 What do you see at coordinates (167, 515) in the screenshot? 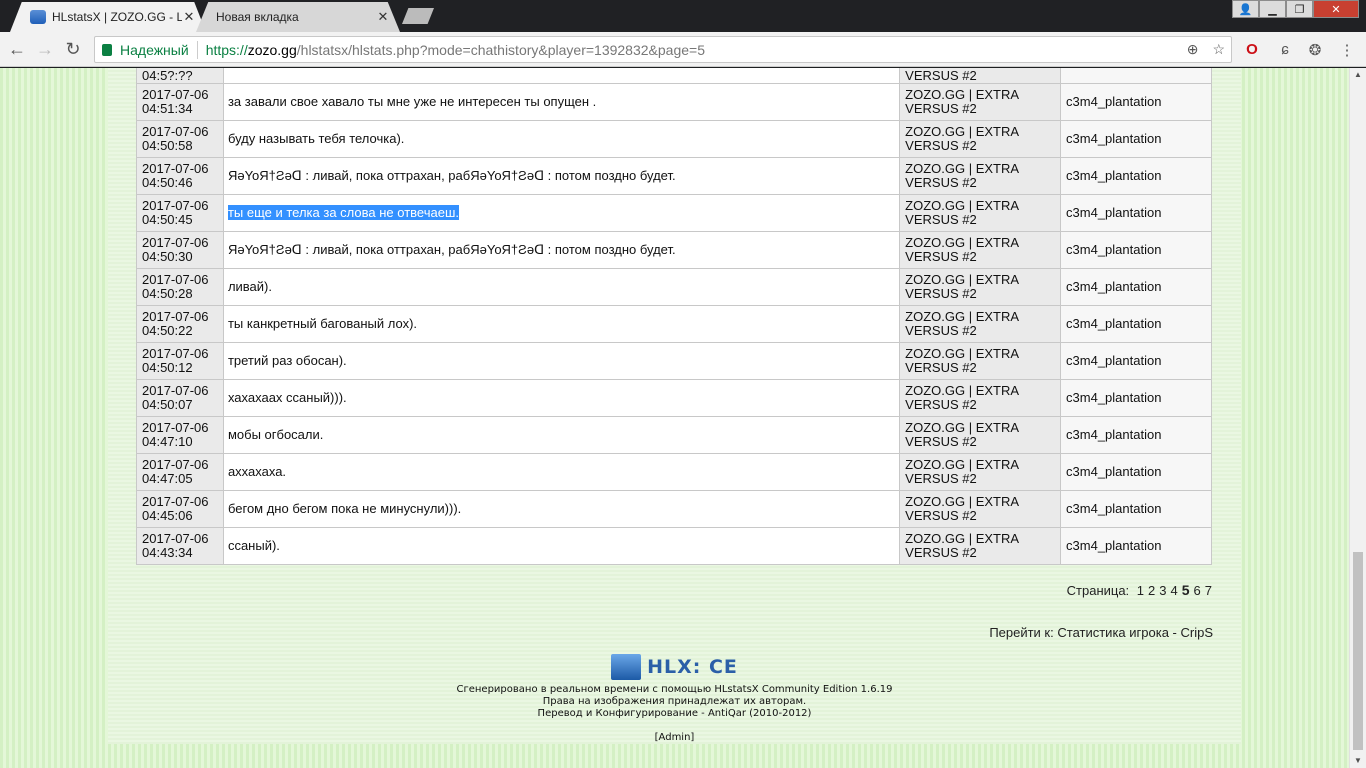
I see `time-text: 04:45:06` at bounding box center [167, 515].